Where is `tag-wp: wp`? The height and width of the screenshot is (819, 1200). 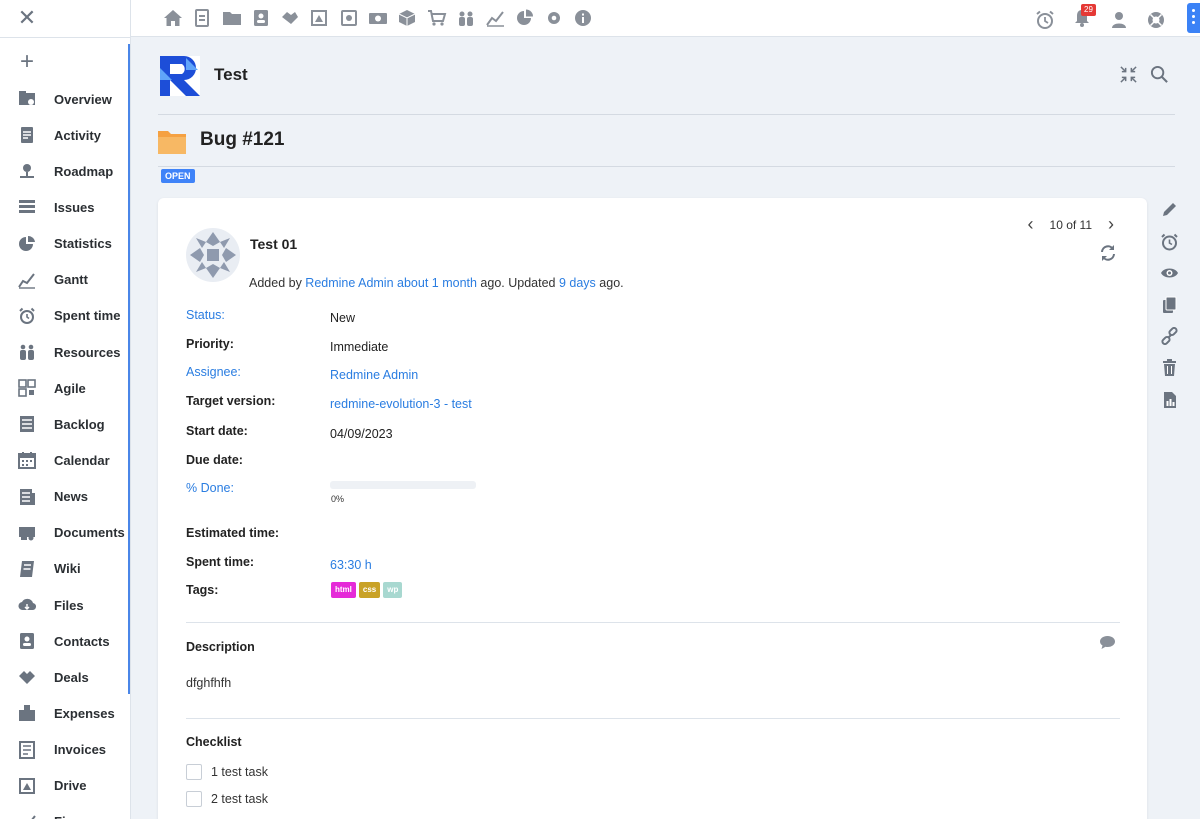 tag-wp: wp is located at coordinates (393, 590).